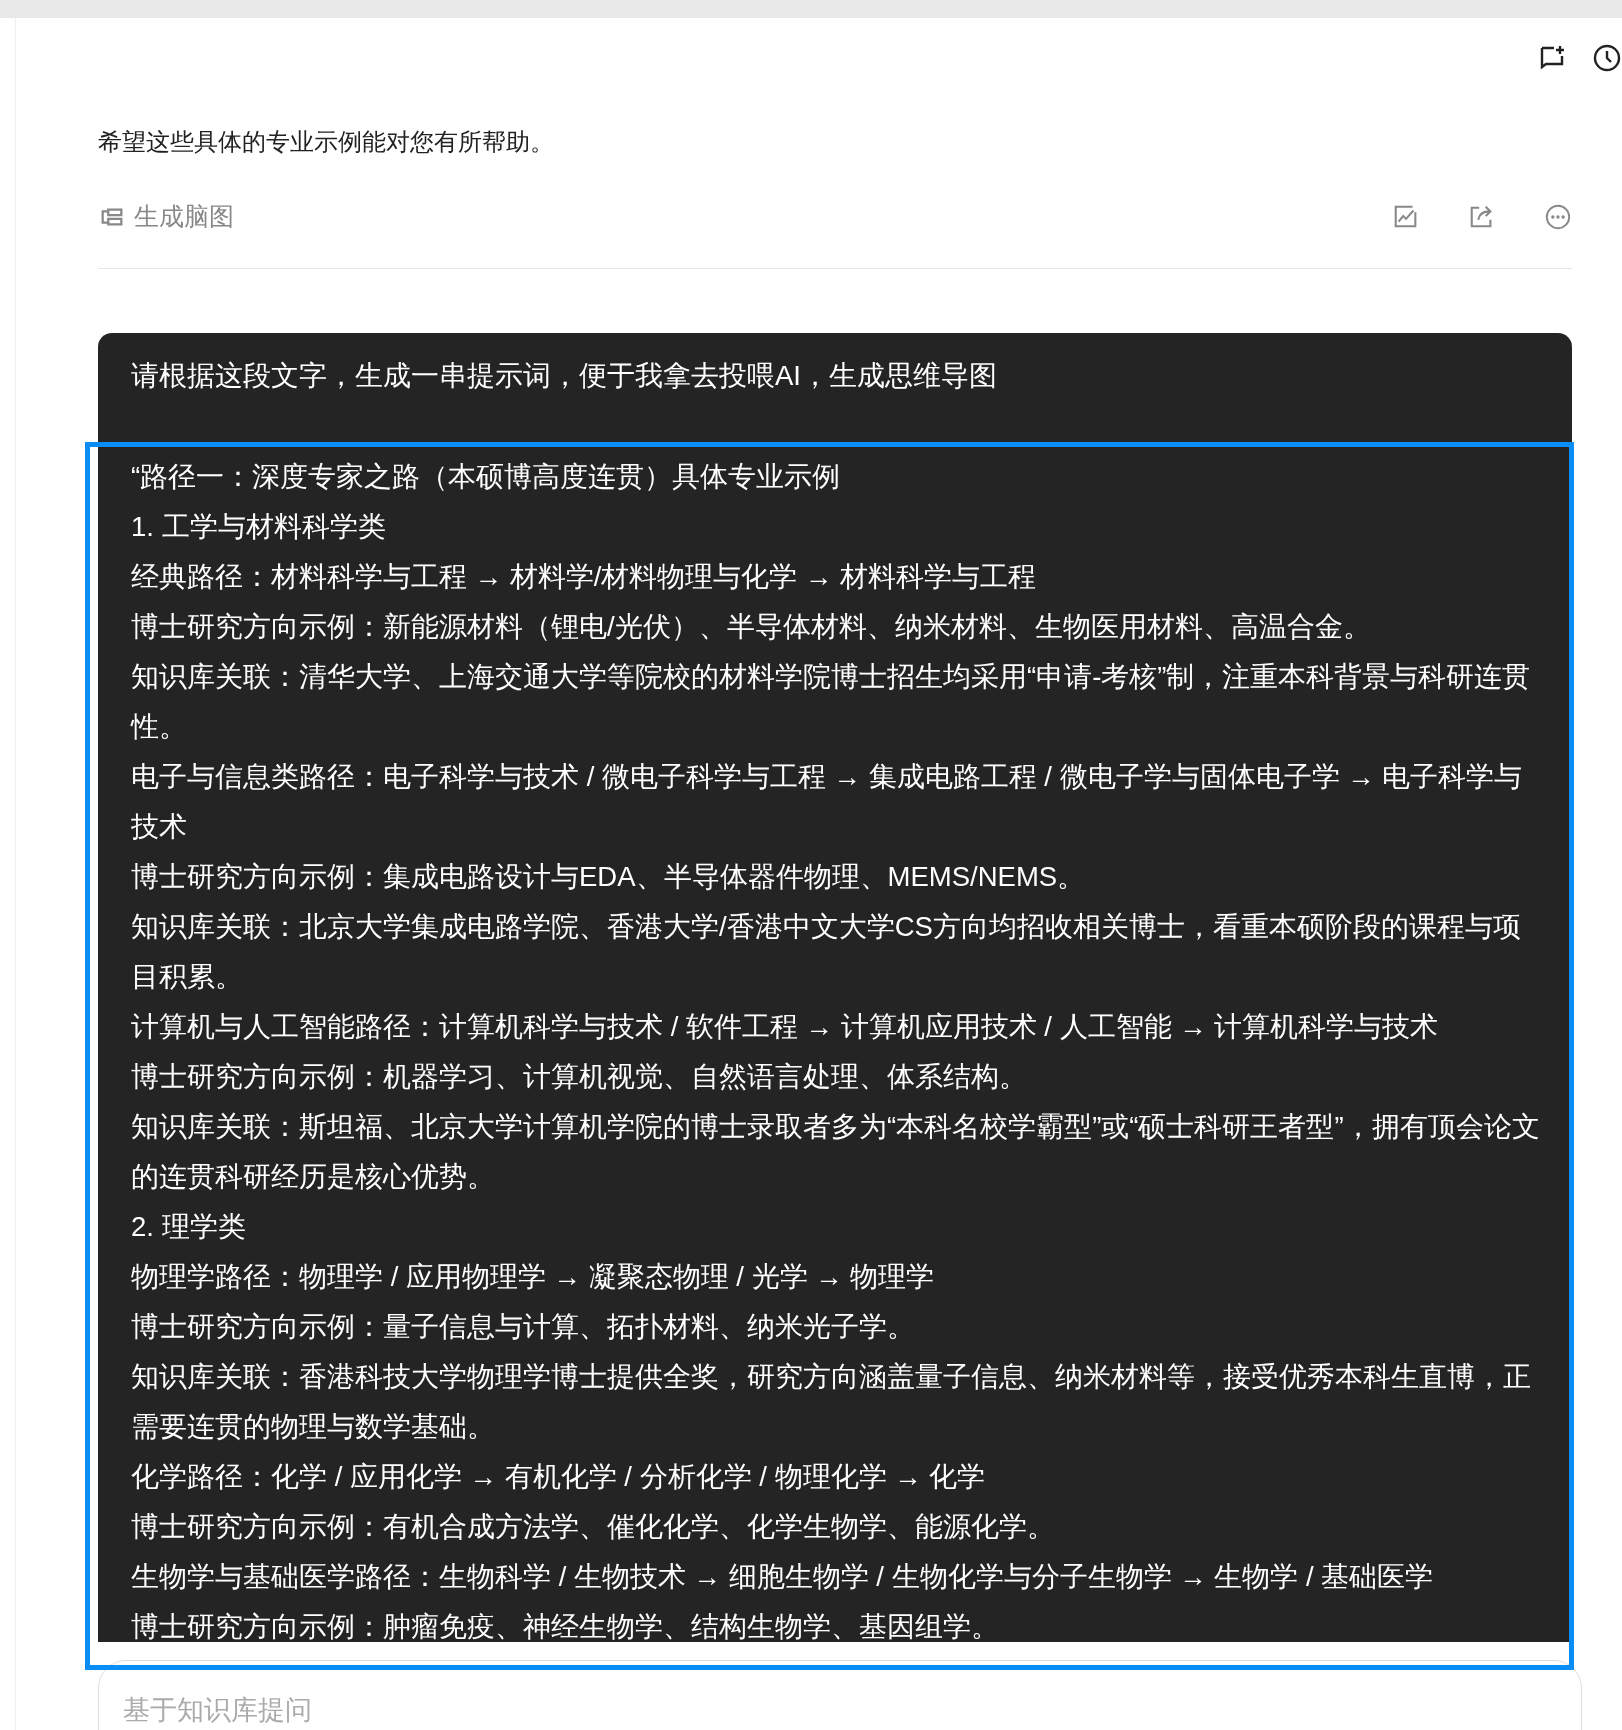 This screenshot has height=1730, width=1622. Describe the element at coordinates (593, 1527) in the screenshot. I see `message-line: 博士研究方向示例：有机合成方法学、催化化学、化学生物学、能源化学。` at that location.